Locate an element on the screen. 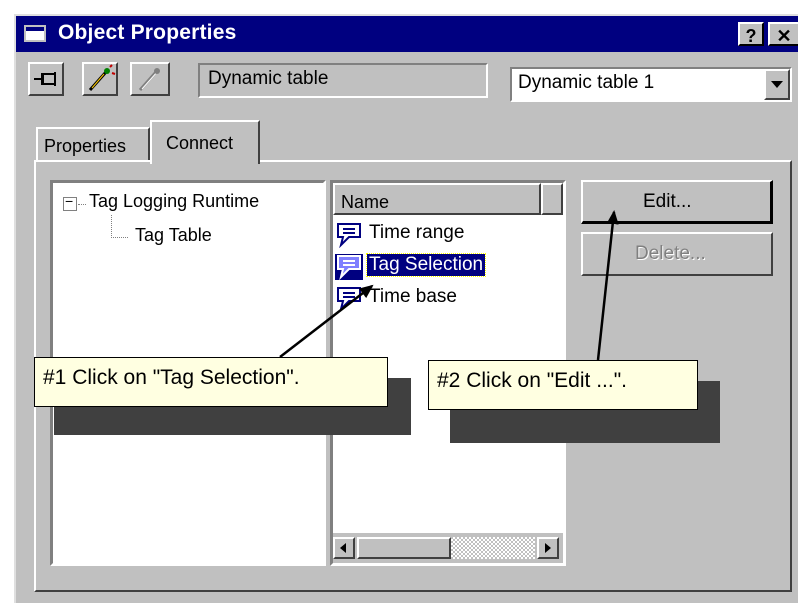 The height and width of the screenshot is (603, 798). tab-connect-label: Connect is located at coordinates (200, 143).